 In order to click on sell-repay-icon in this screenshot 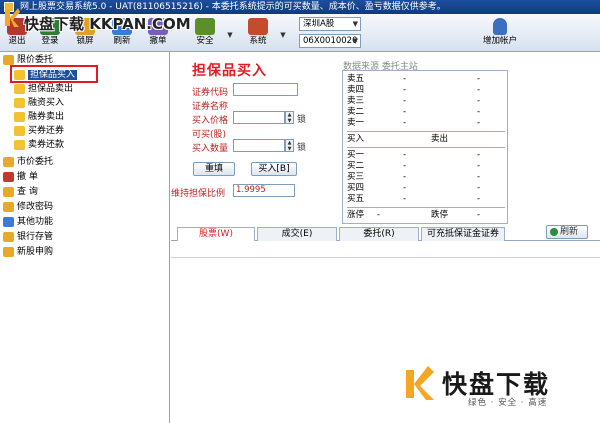, I will do `click(19, 145)`.